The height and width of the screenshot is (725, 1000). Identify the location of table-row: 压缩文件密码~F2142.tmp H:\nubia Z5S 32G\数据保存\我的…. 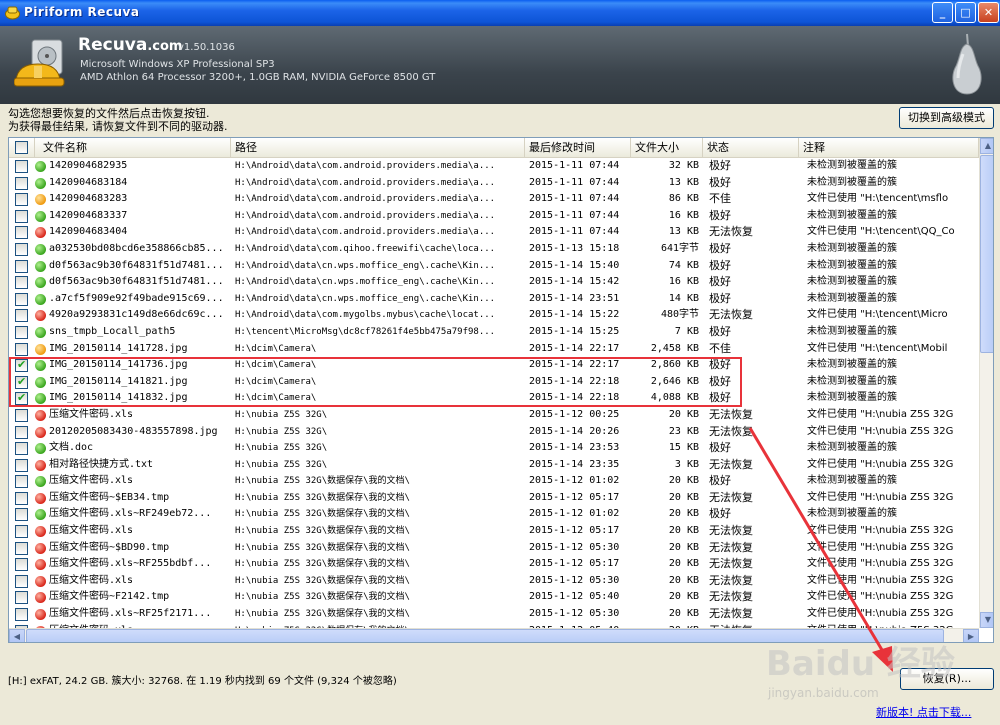
(494, 597).